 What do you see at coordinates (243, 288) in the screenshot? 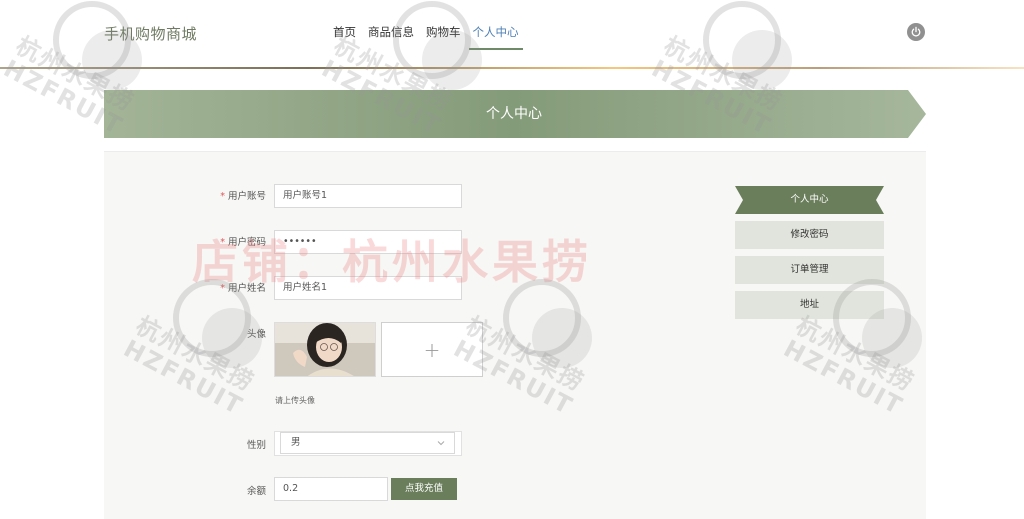
I see `name-label: * 用户姓名` at bounding box center [243, 288].